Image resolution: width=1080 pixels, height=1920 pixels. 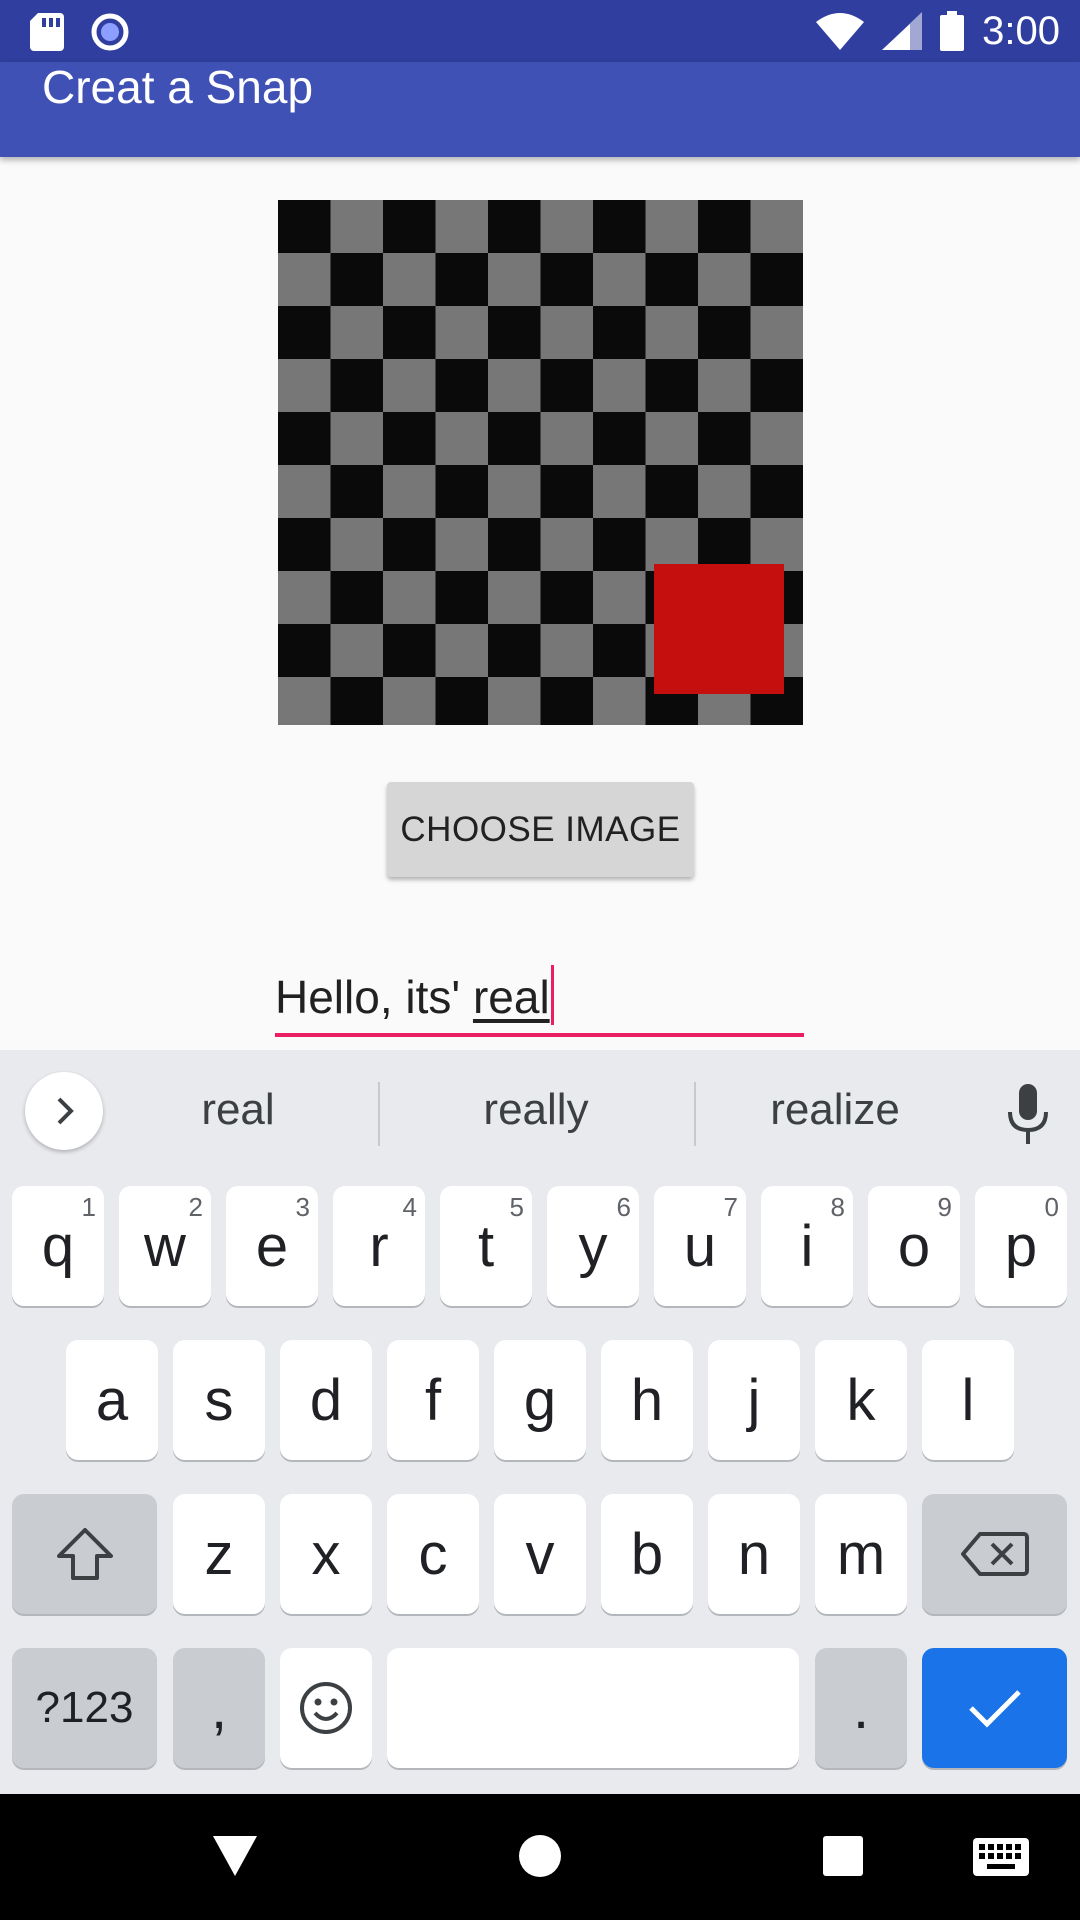 I want to click on key-x: x, so click(x=326, y=1554).